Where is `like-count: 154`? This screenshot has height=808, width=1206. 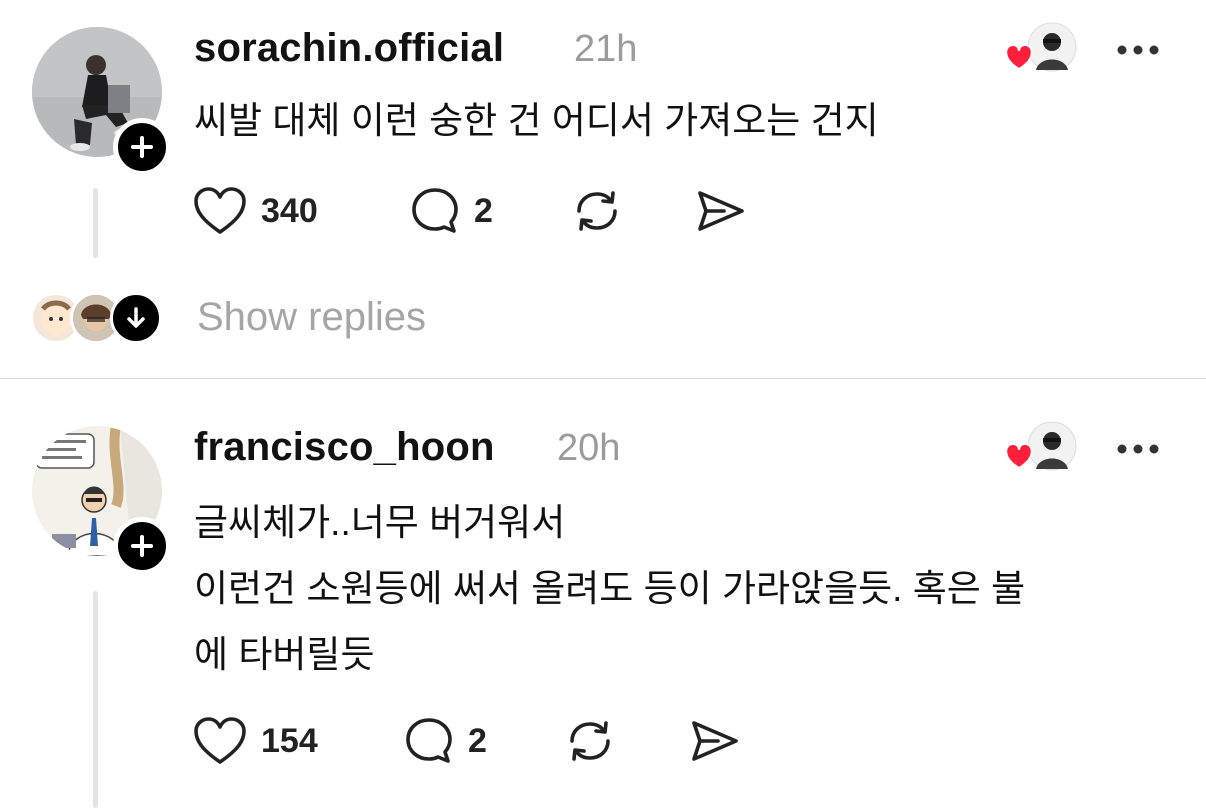
like-count: 154 is located at coordinates (289, 740).